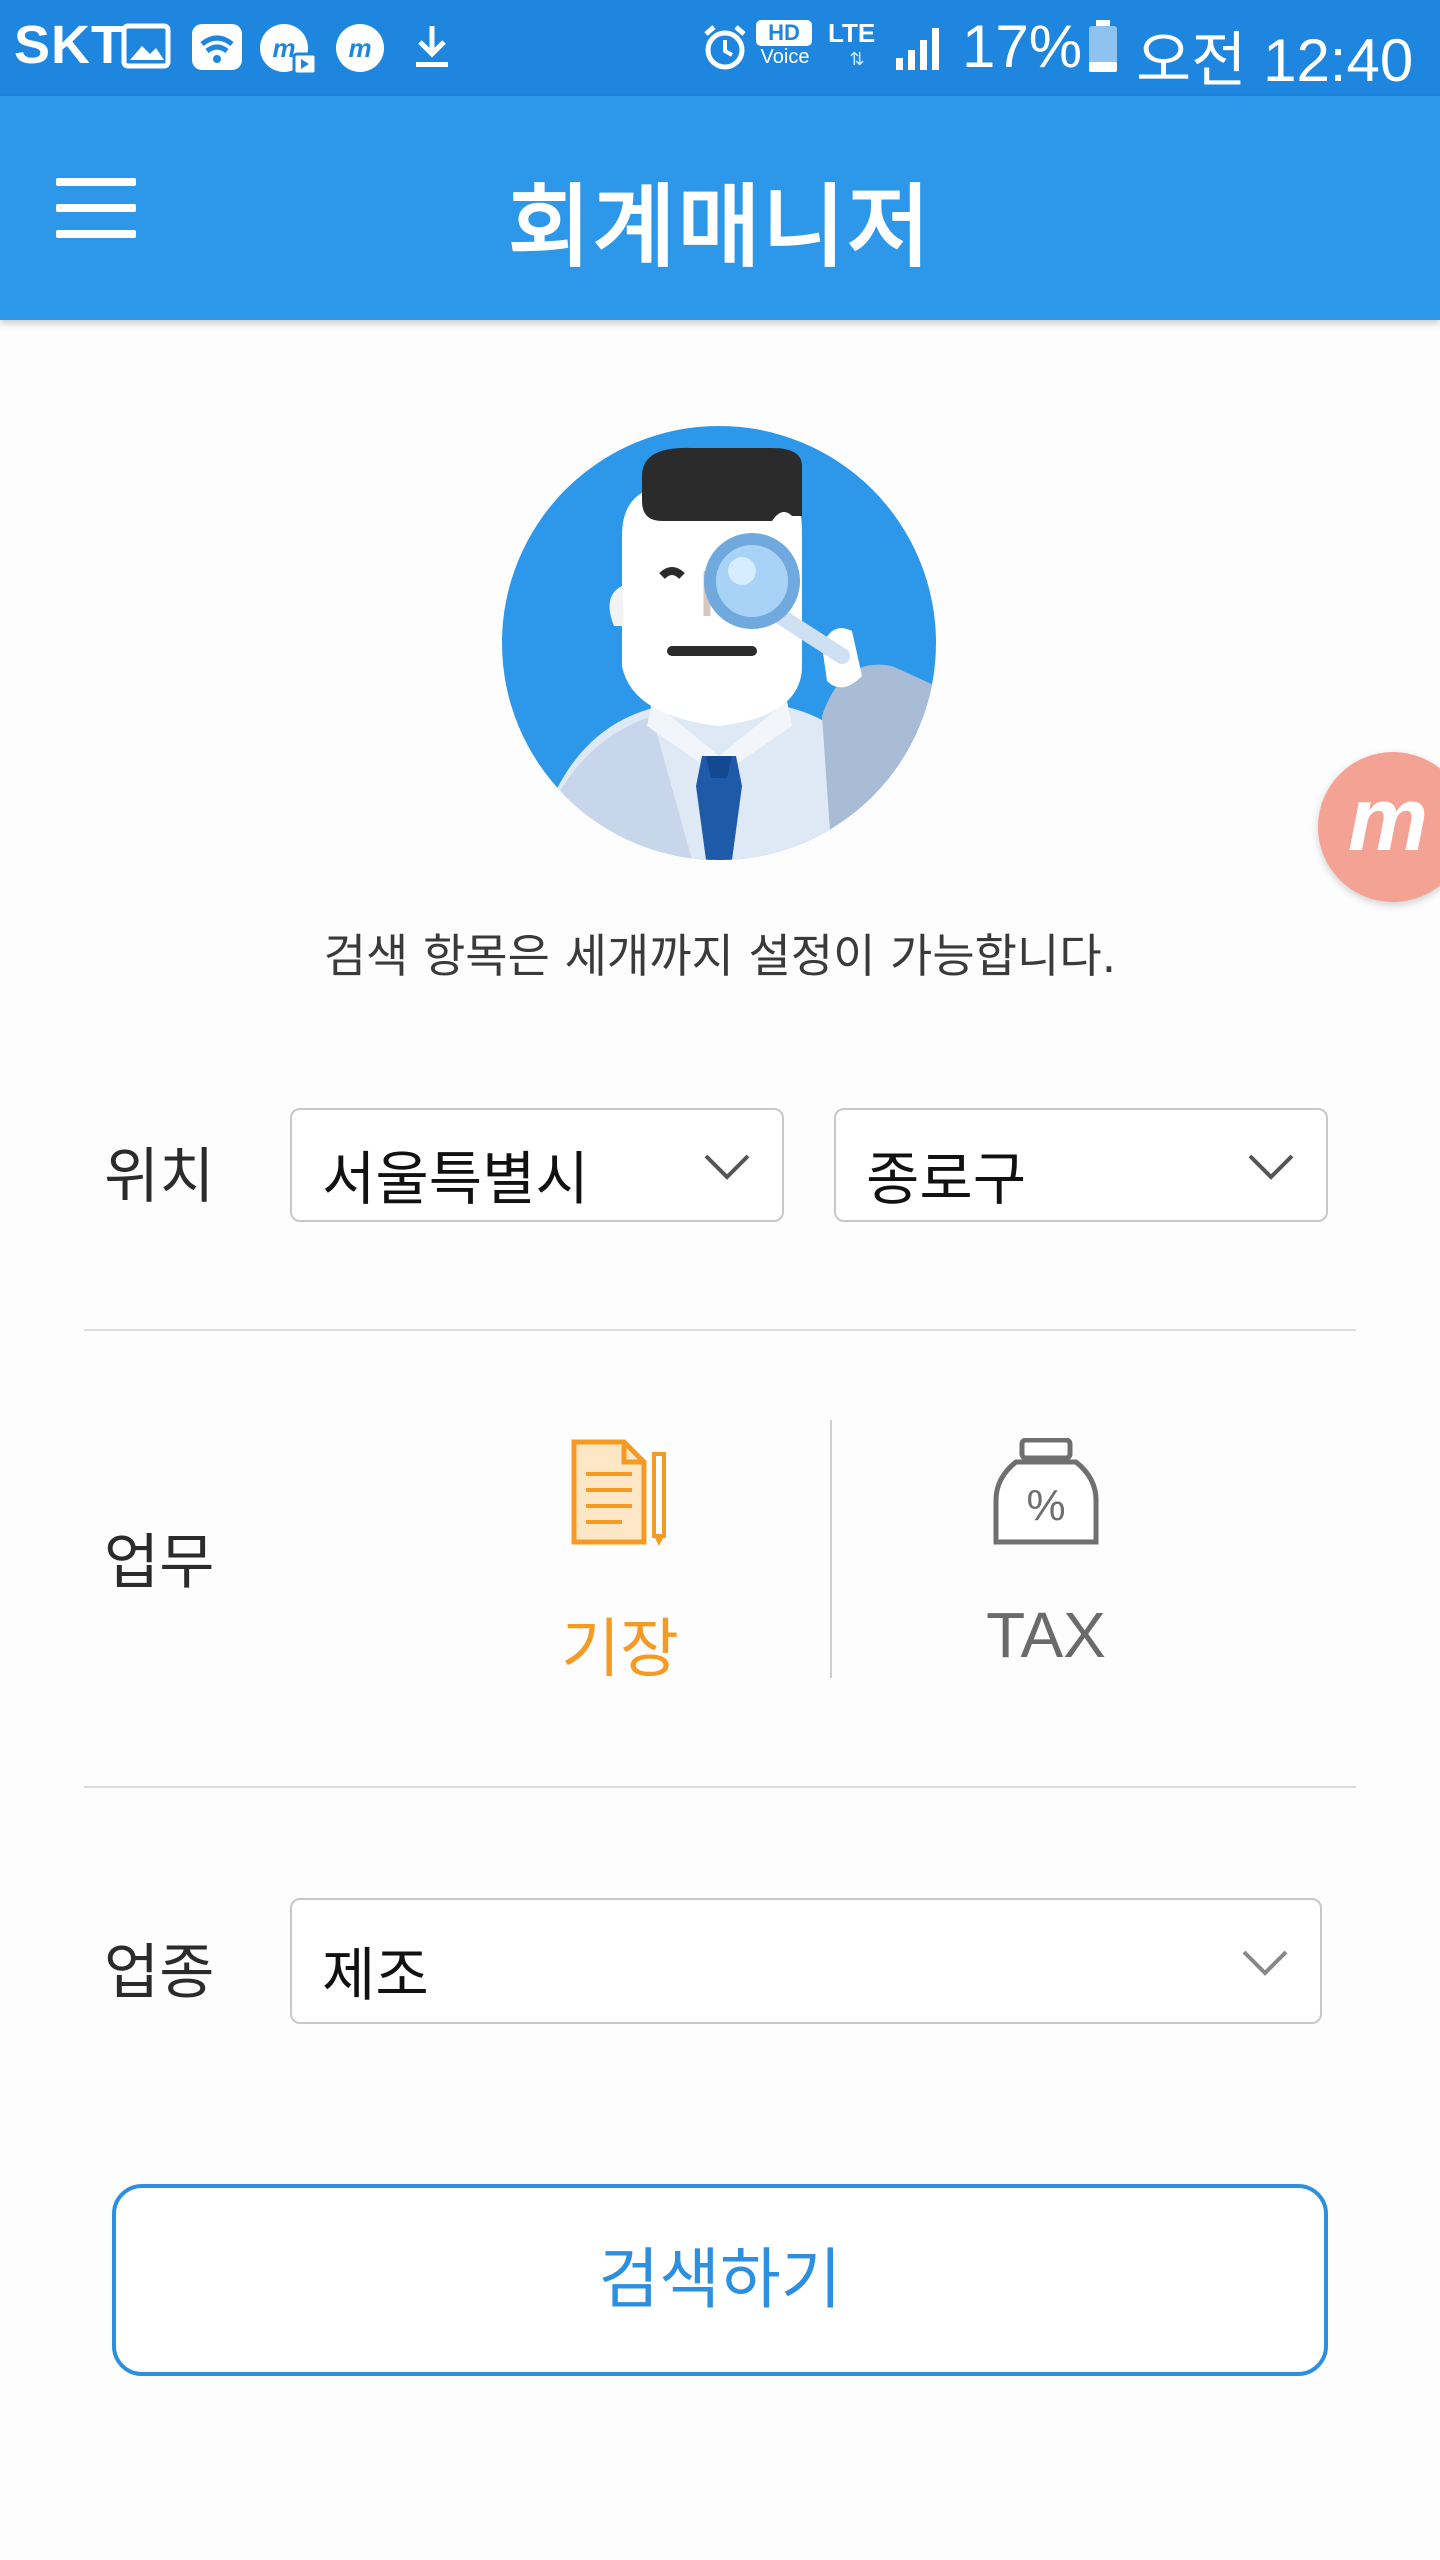  I want to click on industry-select: 제조, so click(806, 1961).